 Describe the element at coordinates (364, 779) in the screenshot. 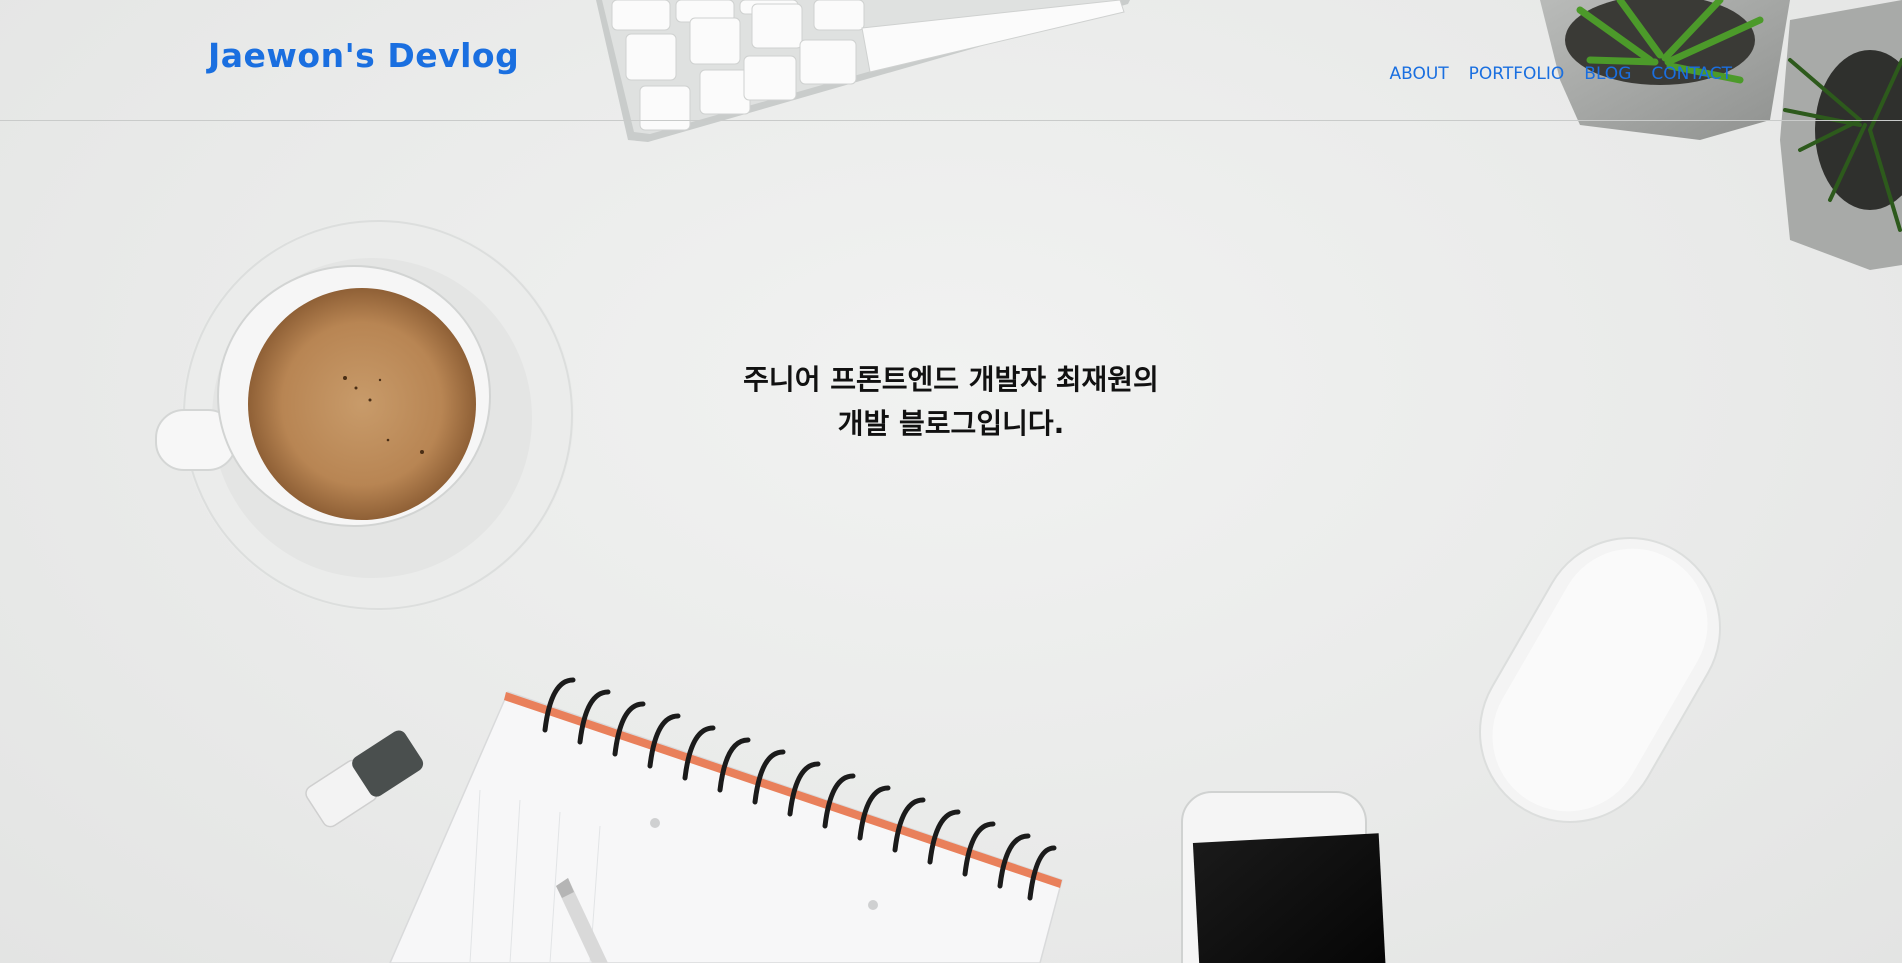

I see `eraser-illustration` at that location.